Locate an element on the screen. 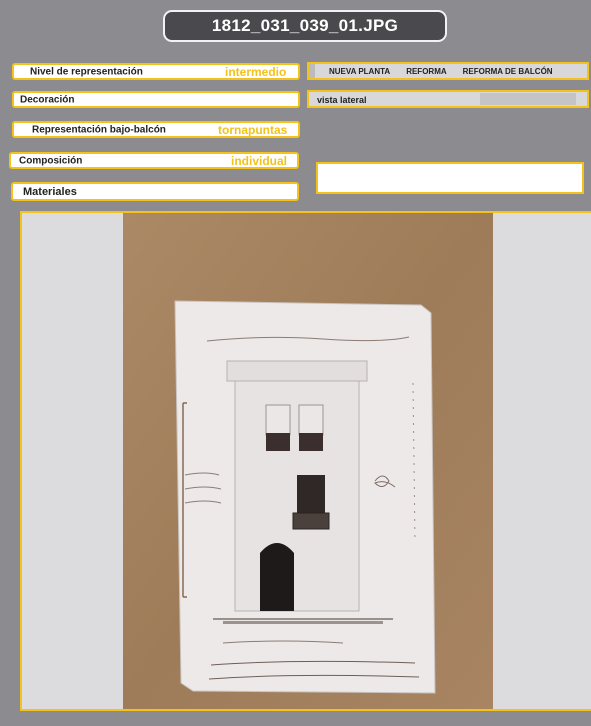  field-representacion-bajo-balcon: Representación bajo-balcón tornapuntas is located at coordinates (156, 129).